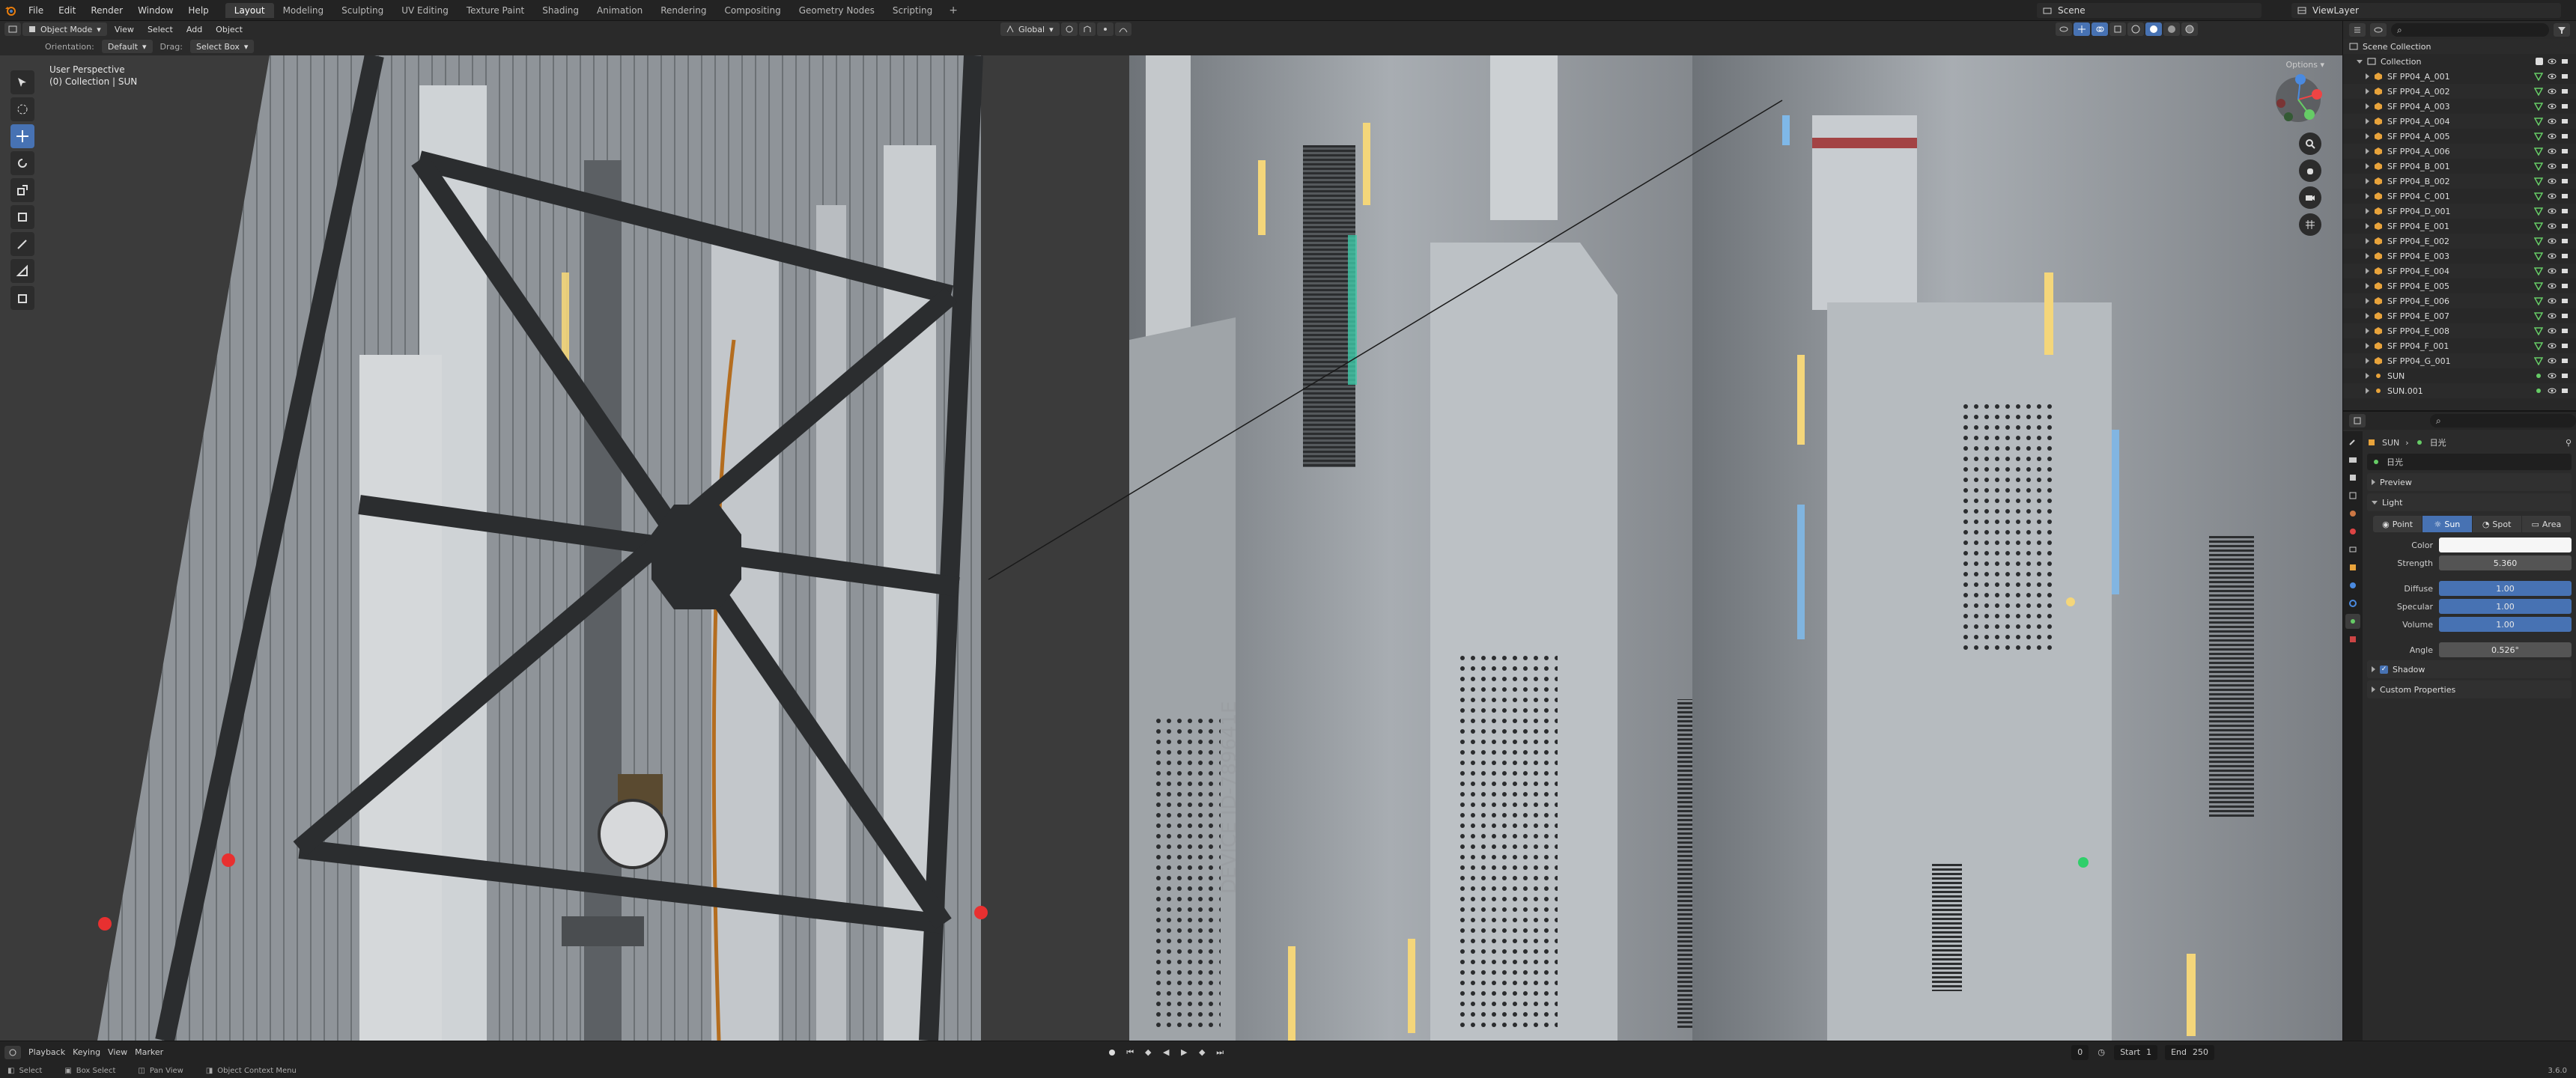 This screenshot has width=2576, height=1078. Describe the element at coordinates (2149, 10) in the screenshot. I see `scene-selector: Scene` at that location.